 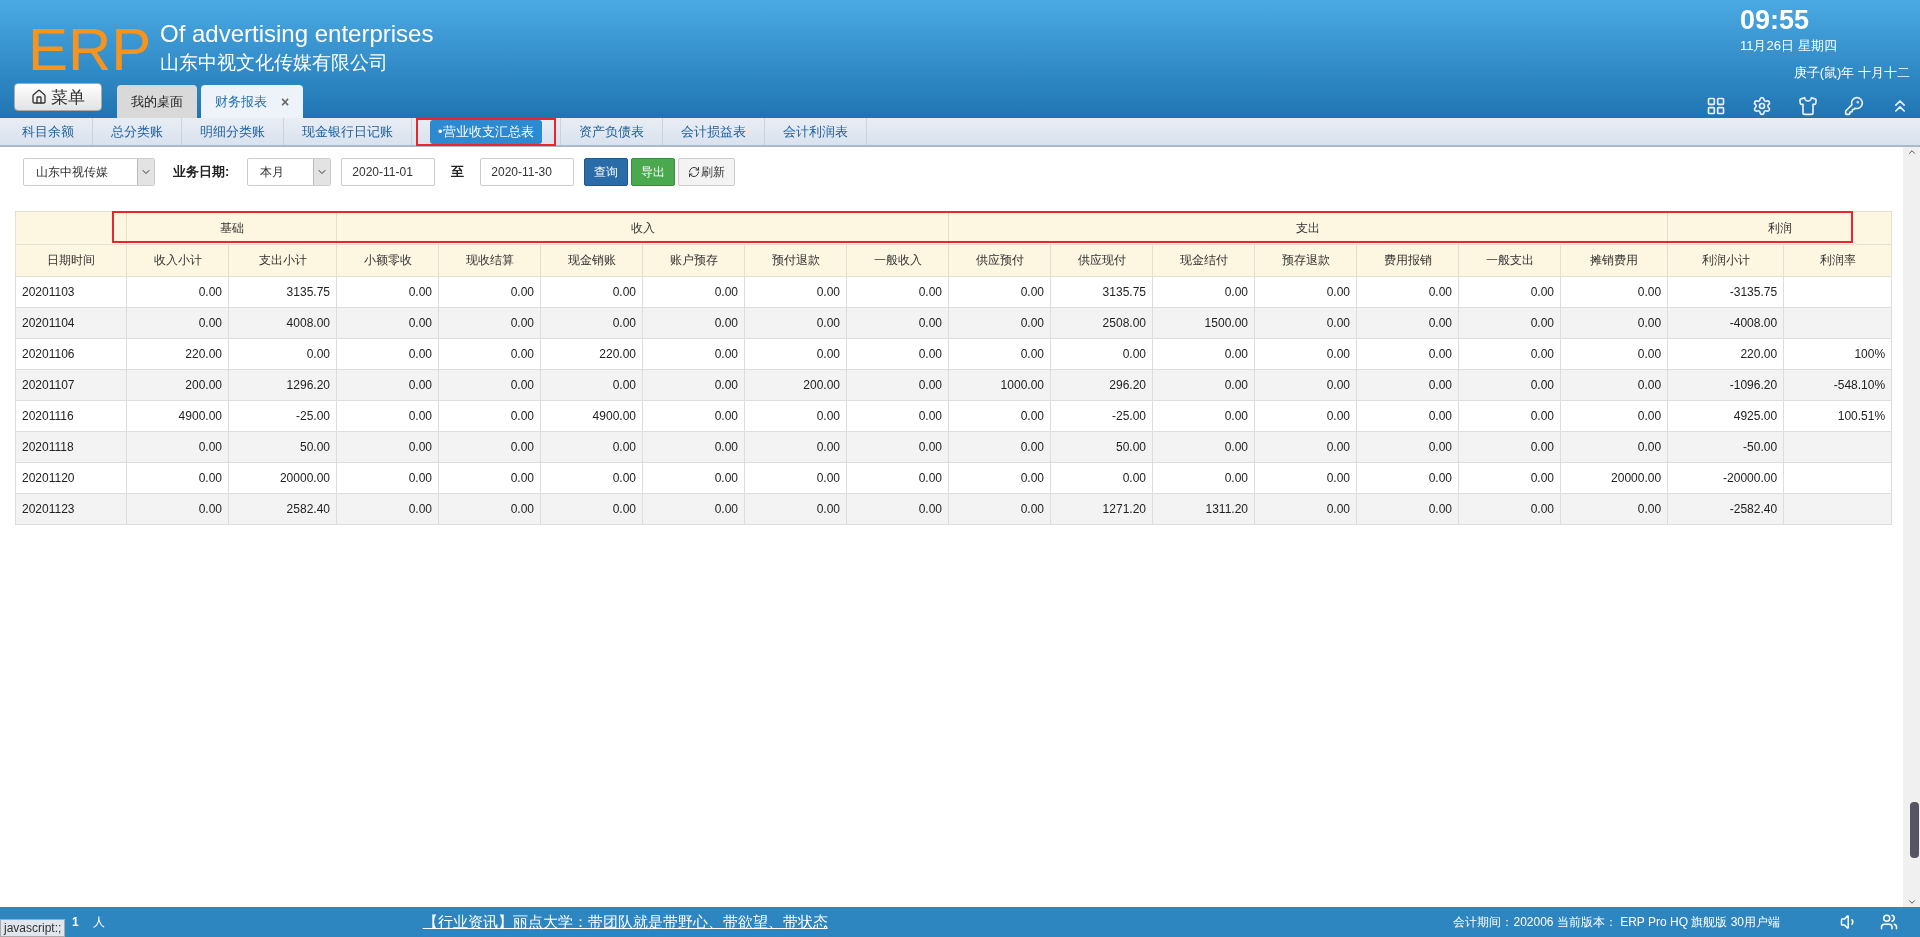 What do you see at coordinates (1614, 260) in the screenshot?
I see `column-header: 摊销费用` at bounding box center [1614, 260].